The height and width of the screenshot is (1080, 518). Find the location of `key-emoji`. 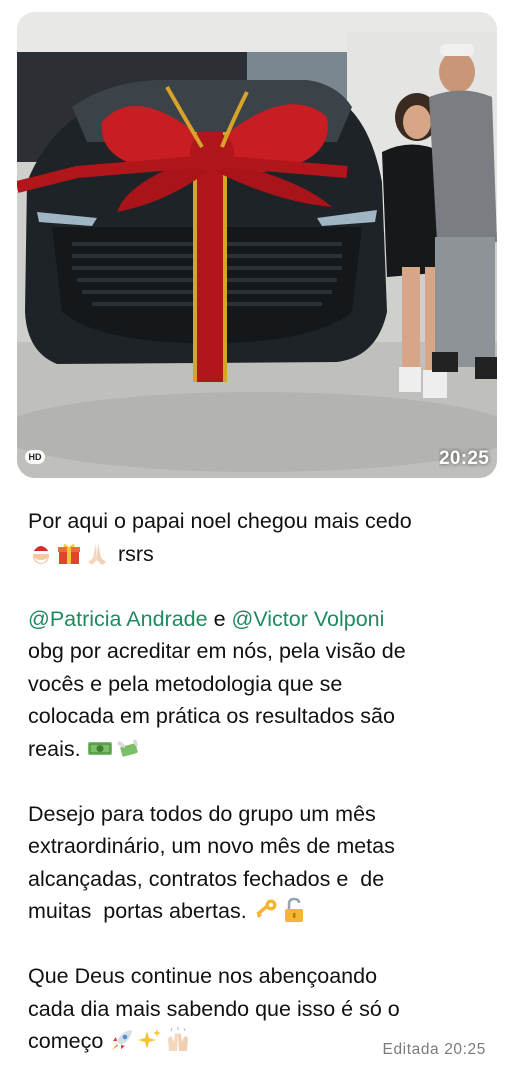

key-emoji is located at coordinates (266, 908).